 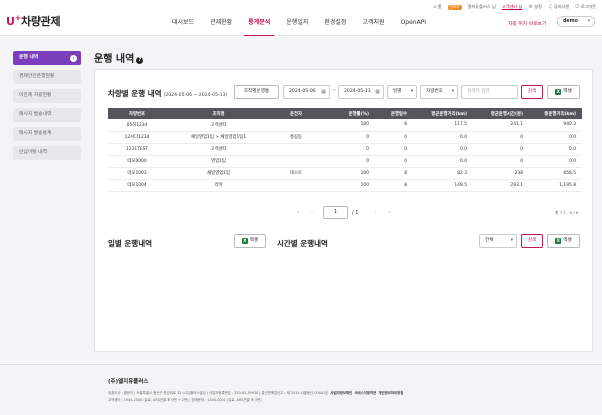 What do you see at coordinates (47, 96) in the screenshot?
I see `sidebar-item-unmonitored: 미관제 차량현황` at bounding box center [47, 96].